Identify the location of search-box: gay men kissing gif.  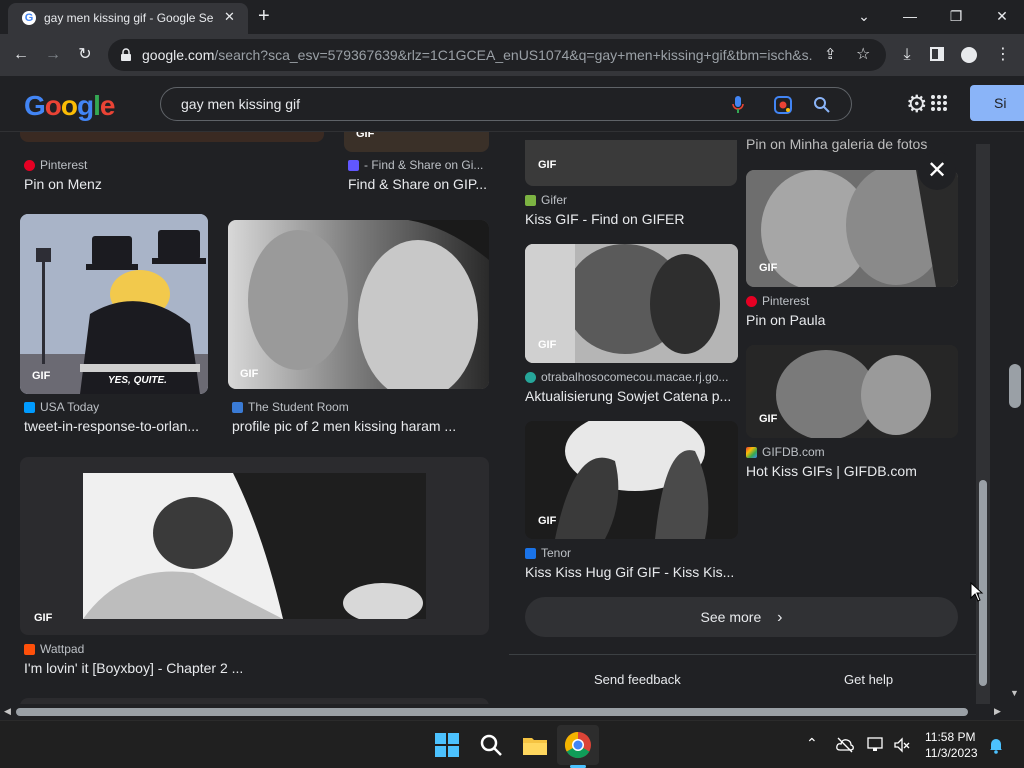
(506, 104).